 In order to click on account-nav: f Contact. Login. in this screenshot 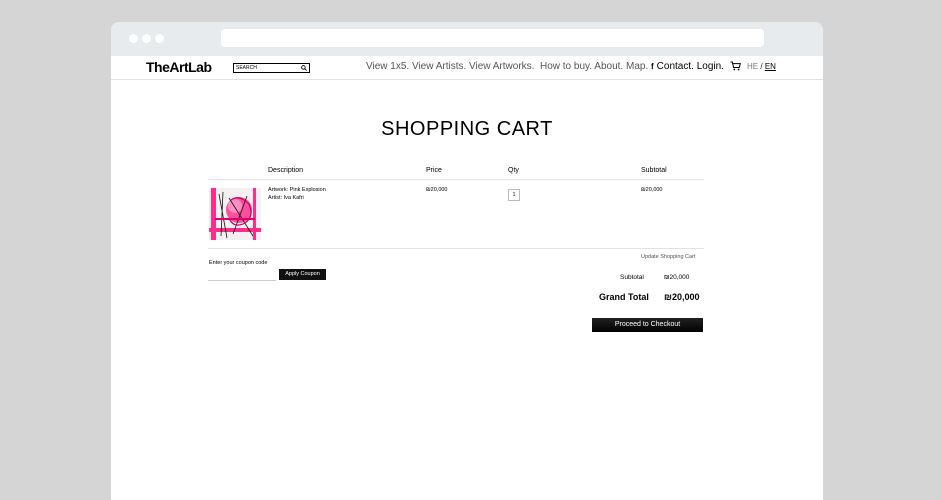, I will do `click(696, 66)`.